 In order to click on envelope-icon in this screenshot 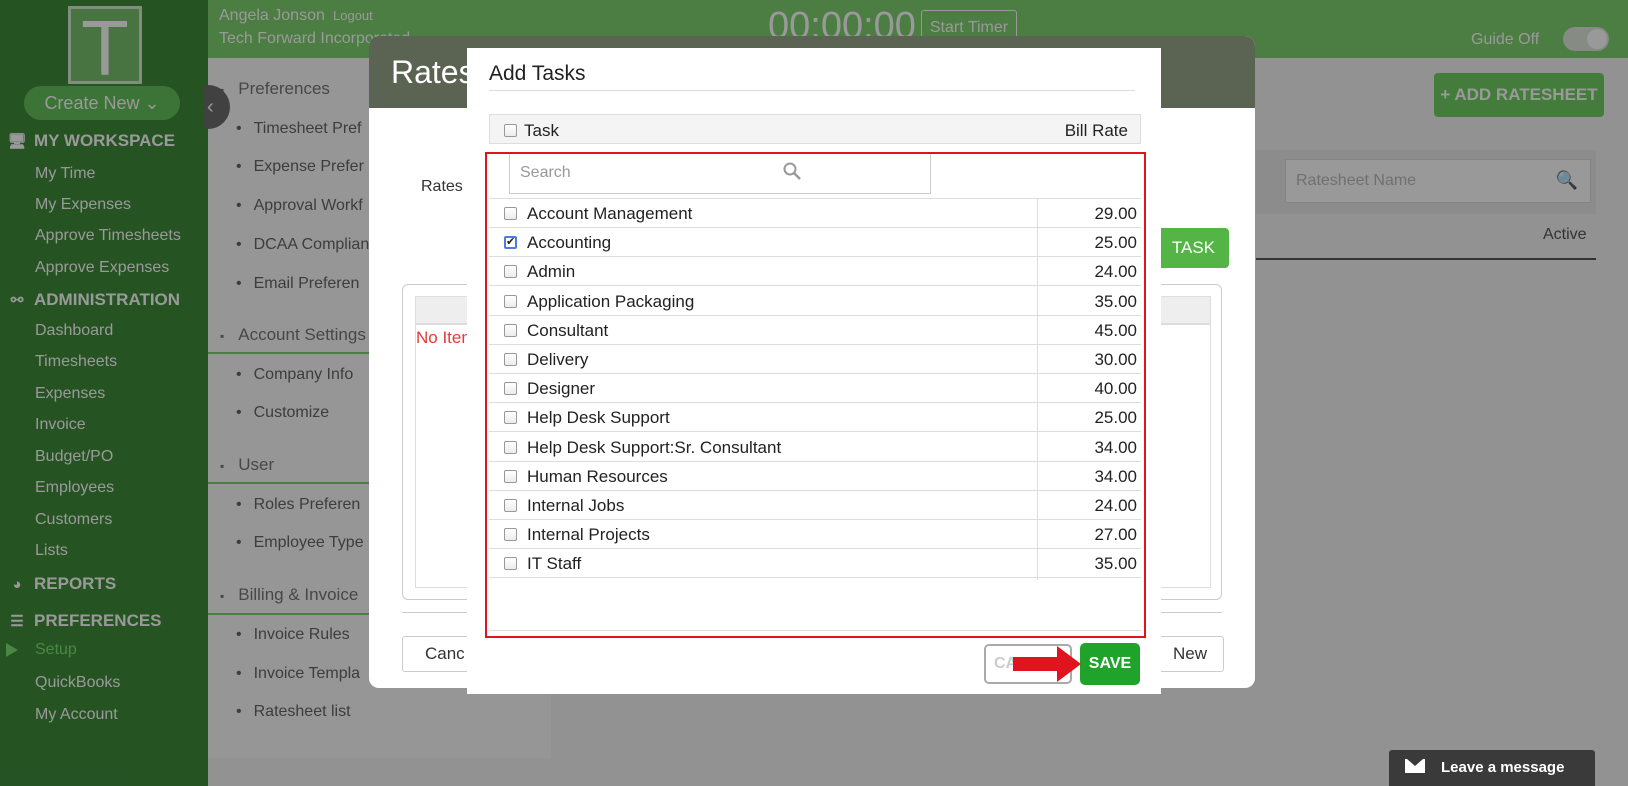, I will do `click(1415, 766)`.